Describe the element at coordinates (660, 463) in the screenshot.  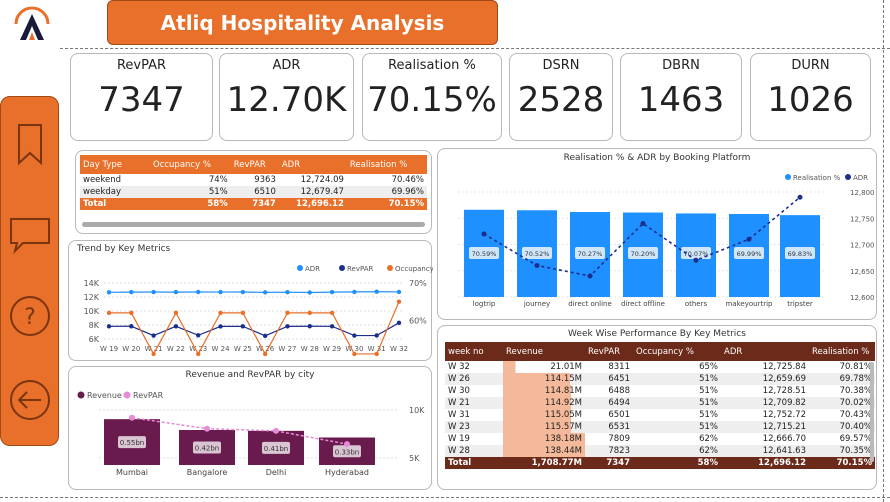
I see `table-total-row: Total 1,708.77M 7347 58% 12,696.12 70.15%` at that location.